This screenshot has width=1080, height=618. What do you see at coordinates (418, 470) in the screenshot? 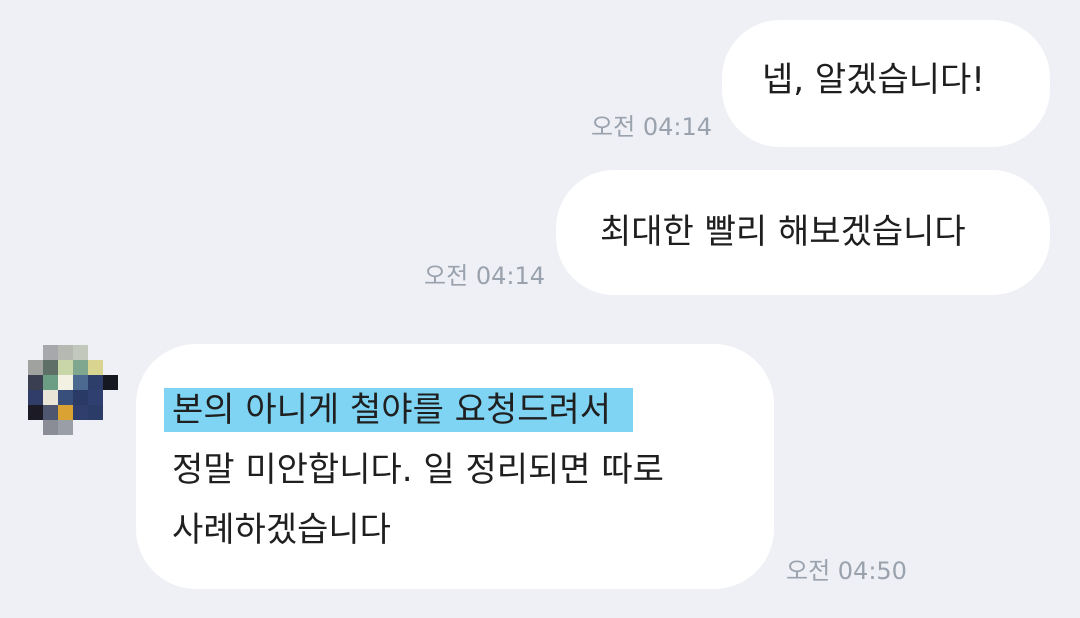
I see `message-line: 정말 미안합니다. 일 정리되면 따로` at bounding box center [418, 470].